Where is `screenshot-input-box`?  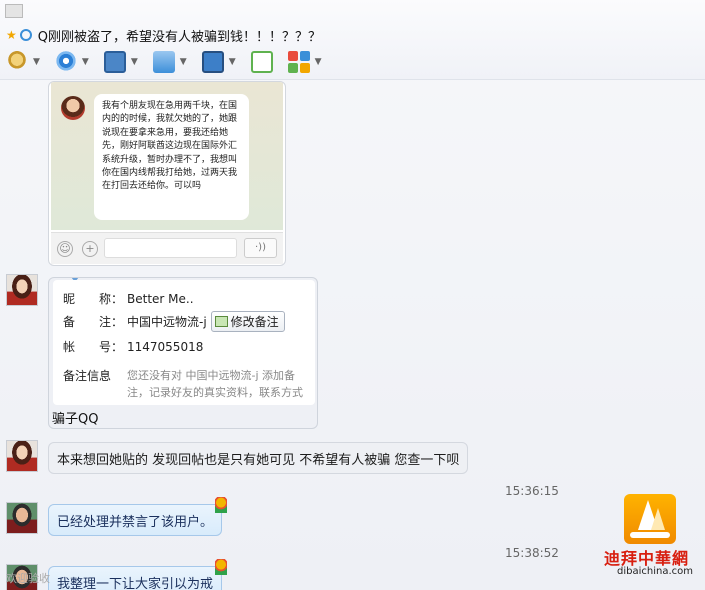
screenshot-input-box is located at coordinates (170, 248).